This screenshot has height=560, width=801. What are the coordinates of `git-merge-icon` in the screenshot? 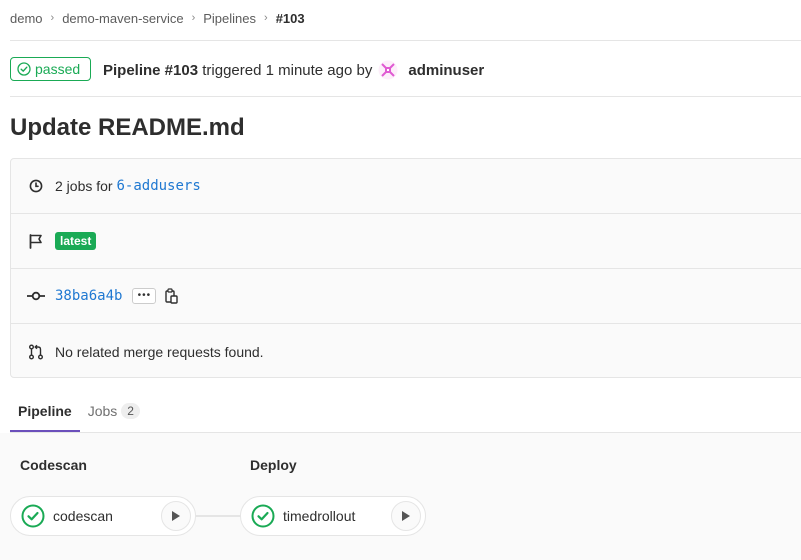 It's located at (36, 352).